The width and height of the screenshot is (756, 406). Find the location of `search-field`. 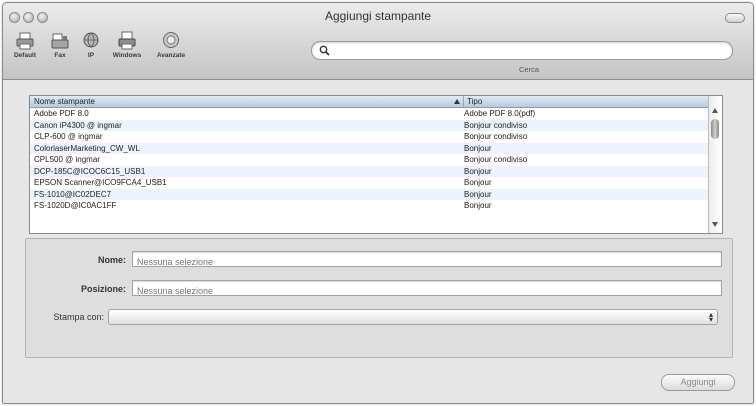

search-field is located at coordinates (522, 50).